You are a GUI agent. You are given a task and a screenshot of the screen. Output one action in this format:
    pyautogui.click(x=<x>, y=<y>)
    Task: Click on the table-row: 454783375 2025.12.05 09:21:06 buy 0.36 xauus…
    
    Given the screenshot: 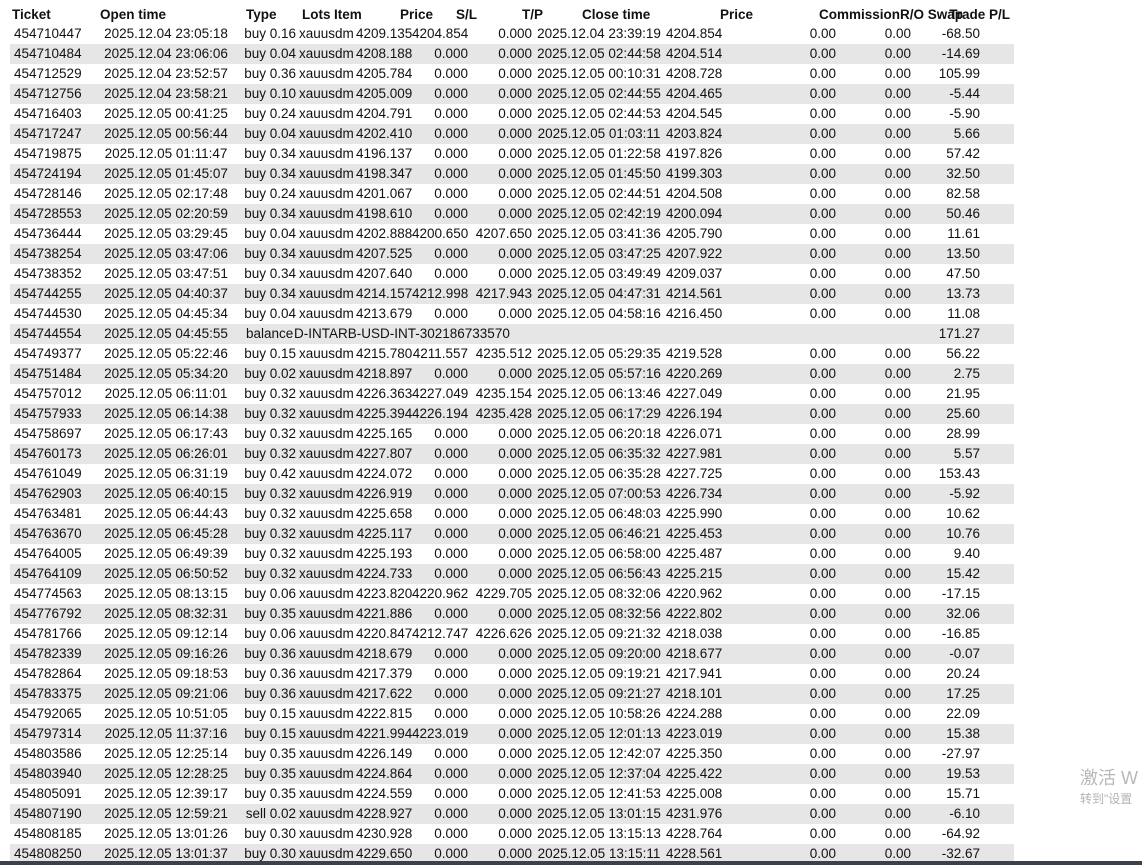 What is the action you would take?
    pyautogui.click(x=512, y=694)
    